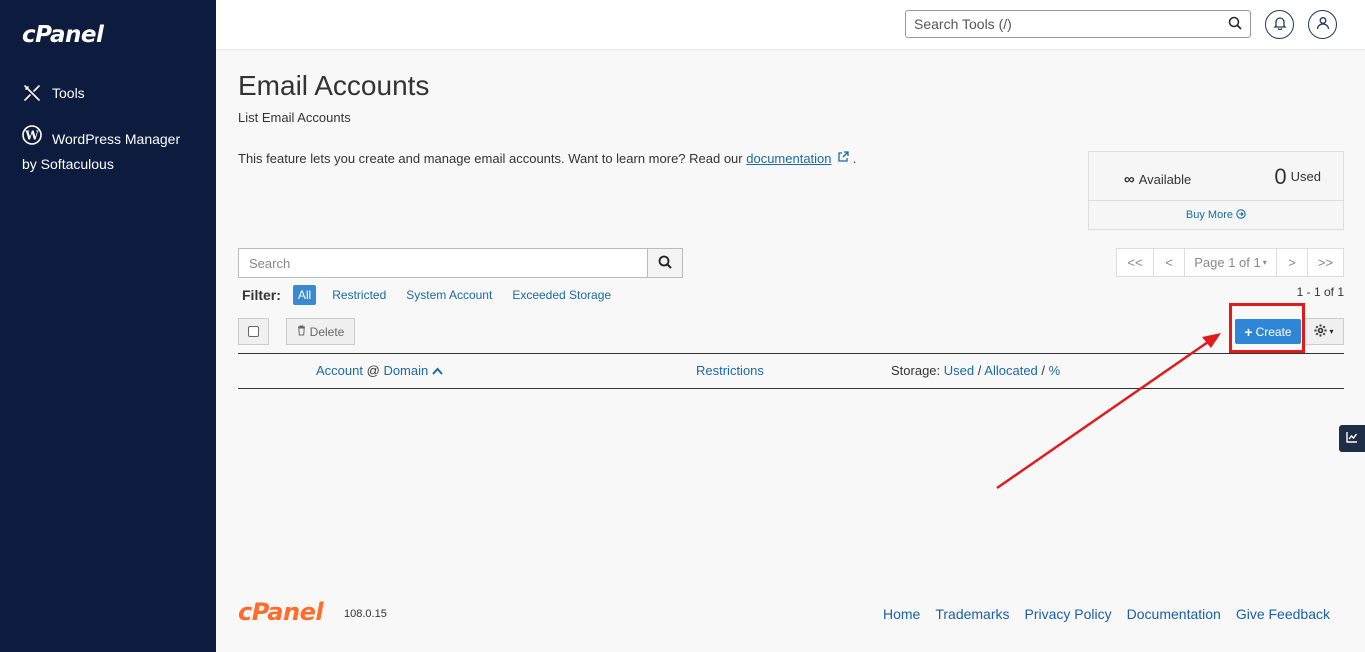  What do you see at coordinates (294, 117) in the screenshot?
I see `page-subtitle: List Email Accounts` at bounding box center [294, 117].